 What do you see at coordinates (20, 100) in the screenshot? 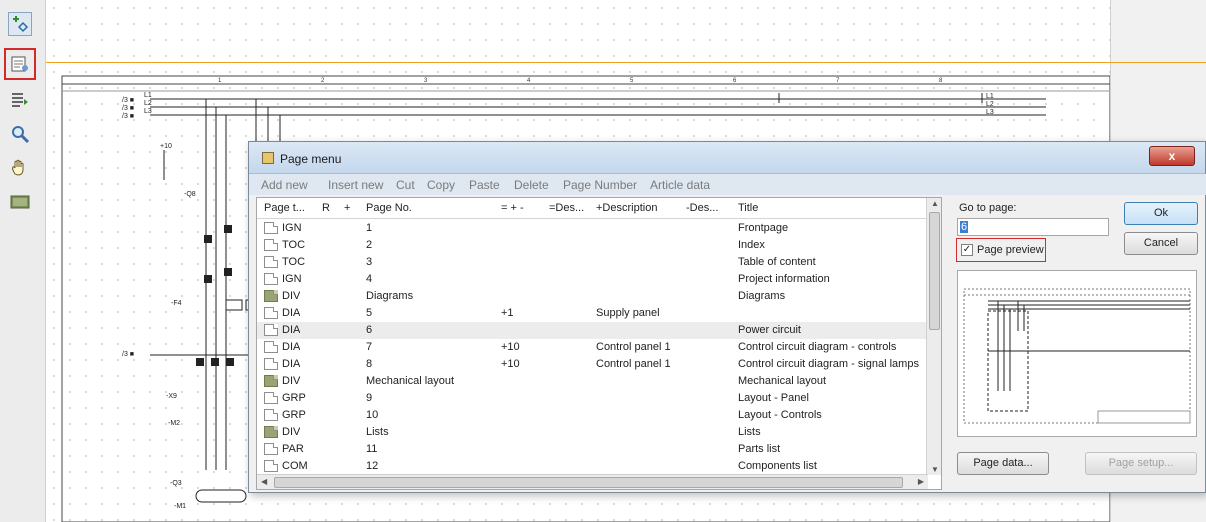
I see `list-icon` at bounding box center [20, 100].